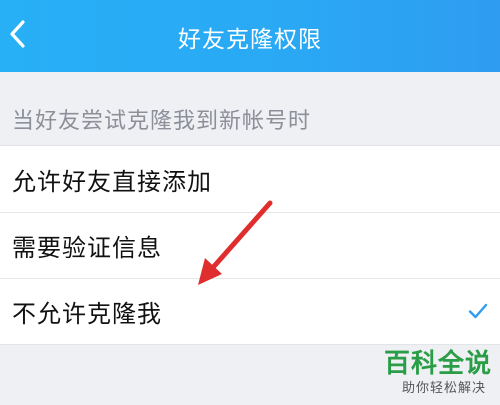 This screenshot has width=500, height=405. What do you see at coordinates (112, 181) in the screenshot?
I see `option-label: 允许好友直接添加` at bounding box center [112, 181].